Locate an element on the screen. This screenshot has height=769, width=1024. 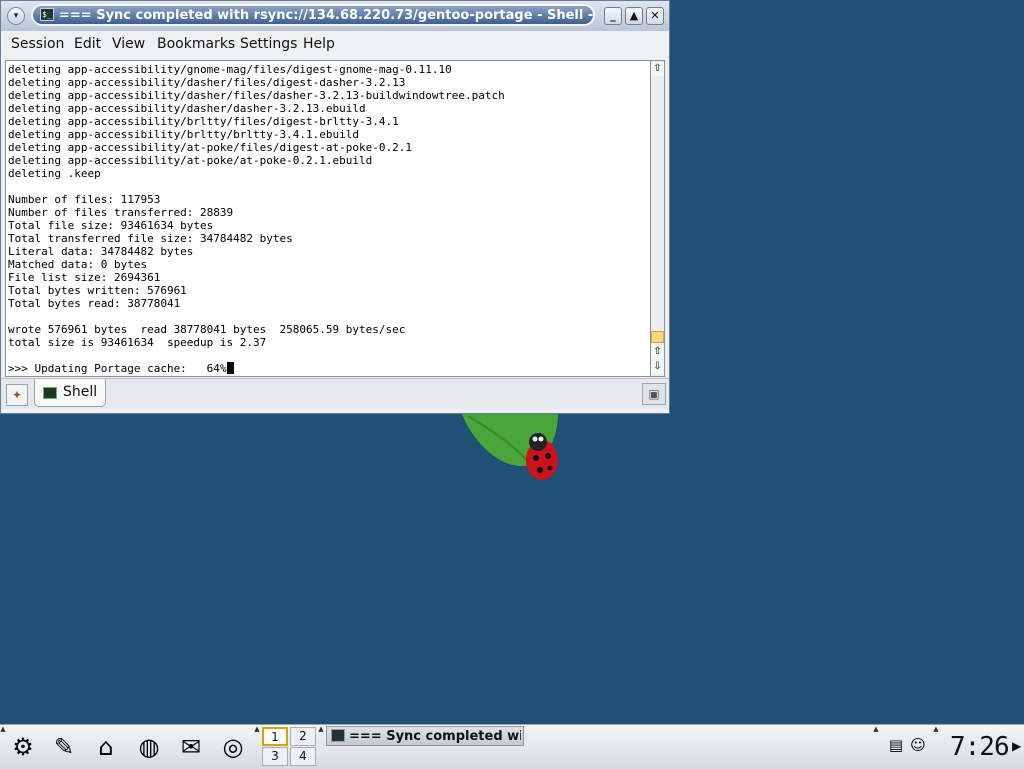
desktop-4: 4 is located at coordinates (303, 756).